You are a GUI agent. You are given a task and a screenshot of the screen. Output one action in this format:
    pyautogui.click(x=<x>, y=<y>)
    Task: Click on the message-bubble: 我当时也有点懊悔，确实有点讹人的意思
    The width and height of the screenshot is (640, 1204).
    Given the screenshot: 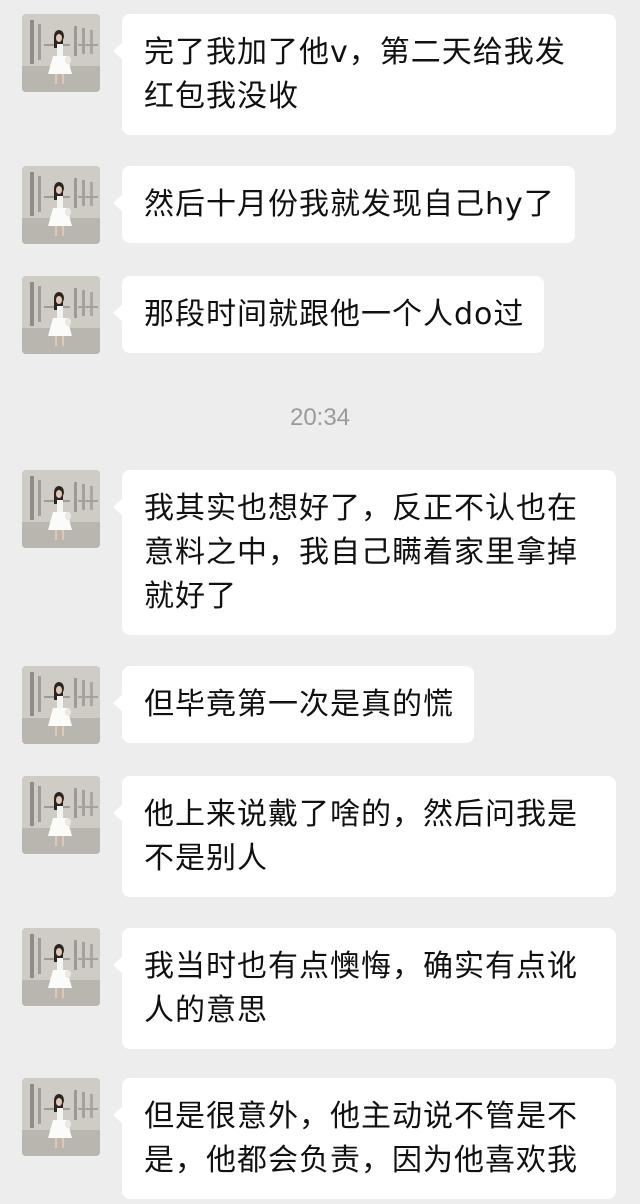 What is the action you would take?
    pyautogui.click(x=364, y=988)
    